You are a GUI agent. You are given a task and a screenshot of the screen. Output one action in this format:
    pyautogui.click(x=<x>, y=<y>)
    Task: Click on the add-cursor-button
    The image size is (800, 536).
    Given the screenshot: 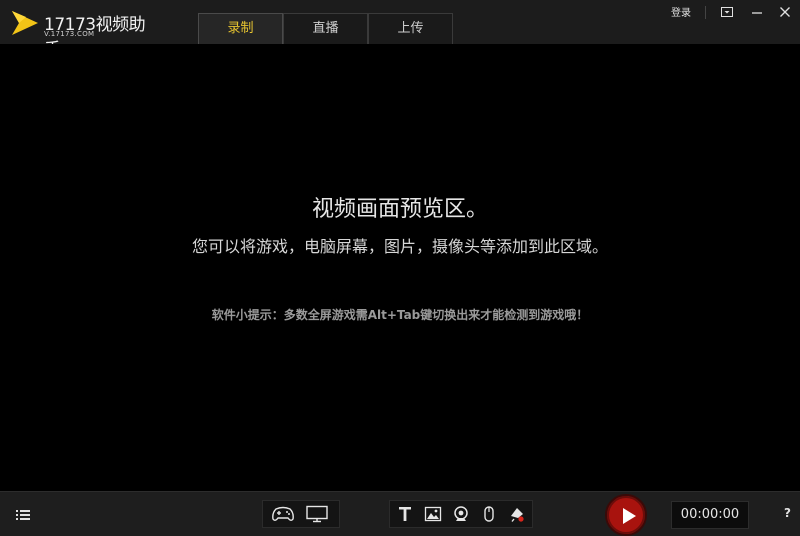 What is the action you would take?
    pyautogui.click(x=489, y=514)
    